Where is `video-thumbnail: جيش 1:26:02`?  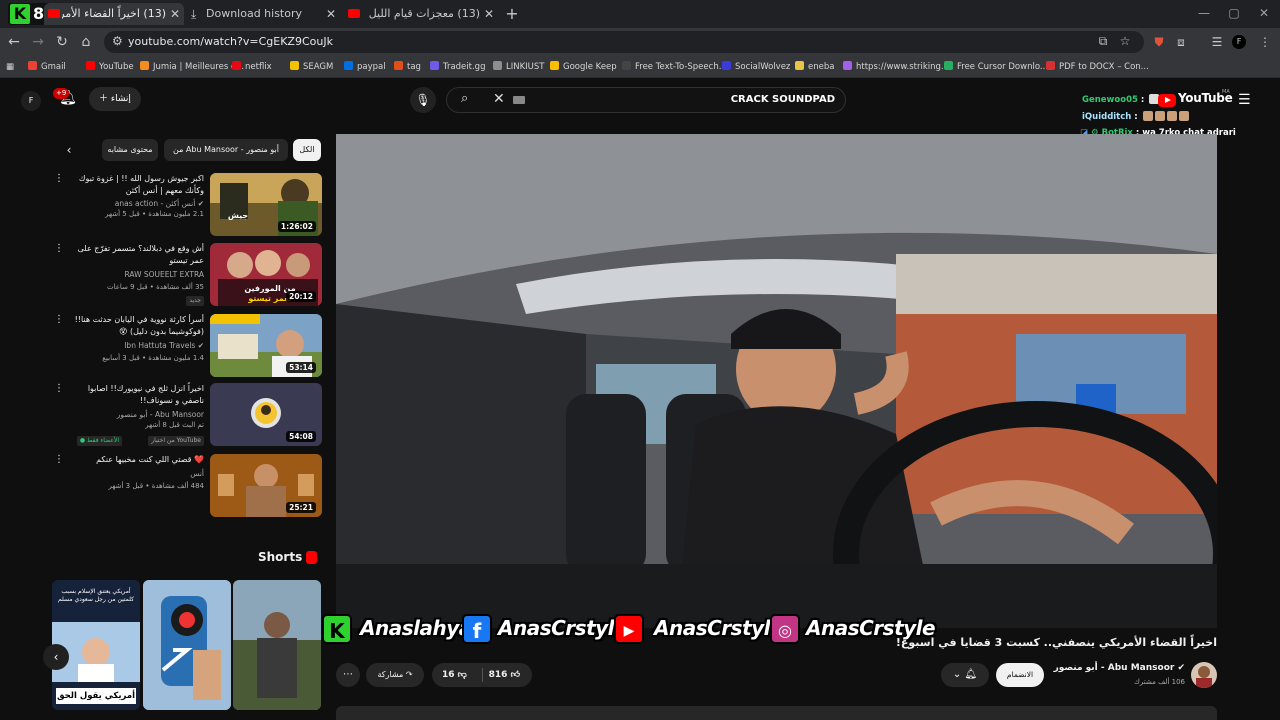 video-thumbnail: جيش 1:26:02 is located at coordinates (266, 204).